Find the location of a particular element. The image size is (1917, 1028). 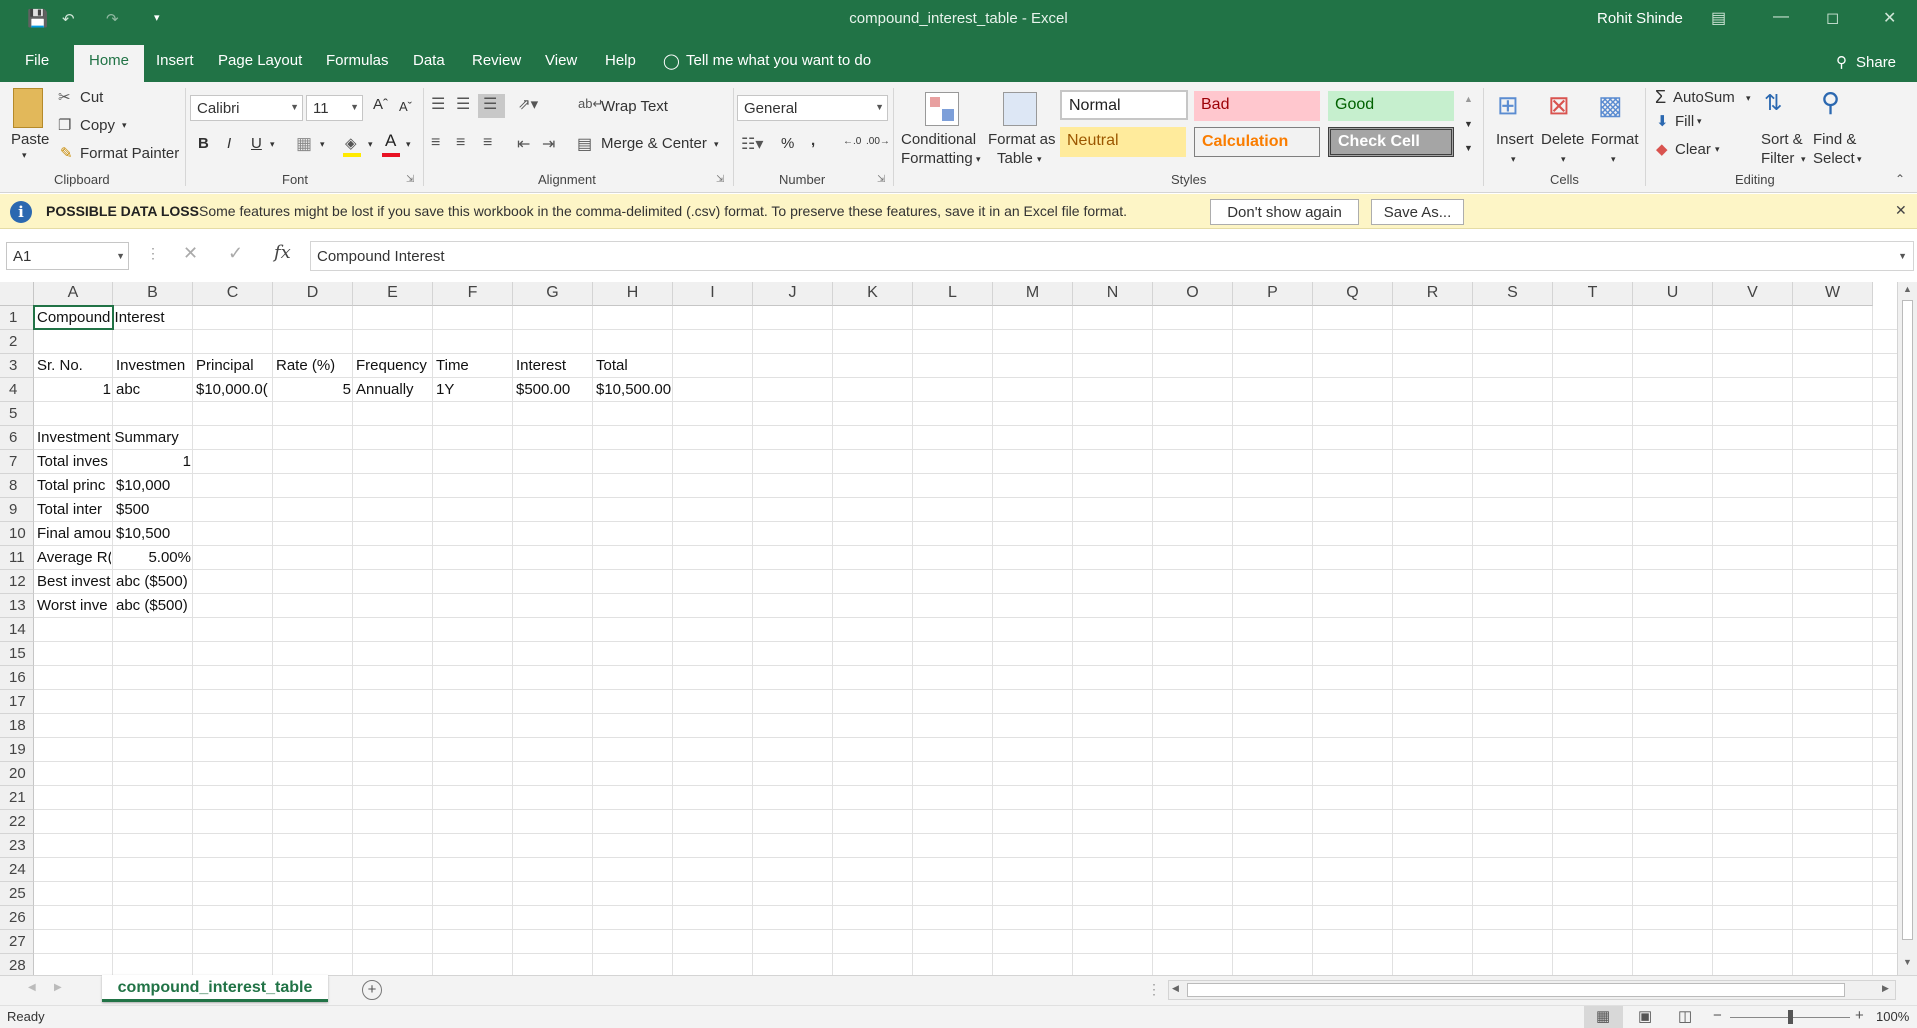

tab-page-layout: Page Layout is located at coordinates (260, 60).